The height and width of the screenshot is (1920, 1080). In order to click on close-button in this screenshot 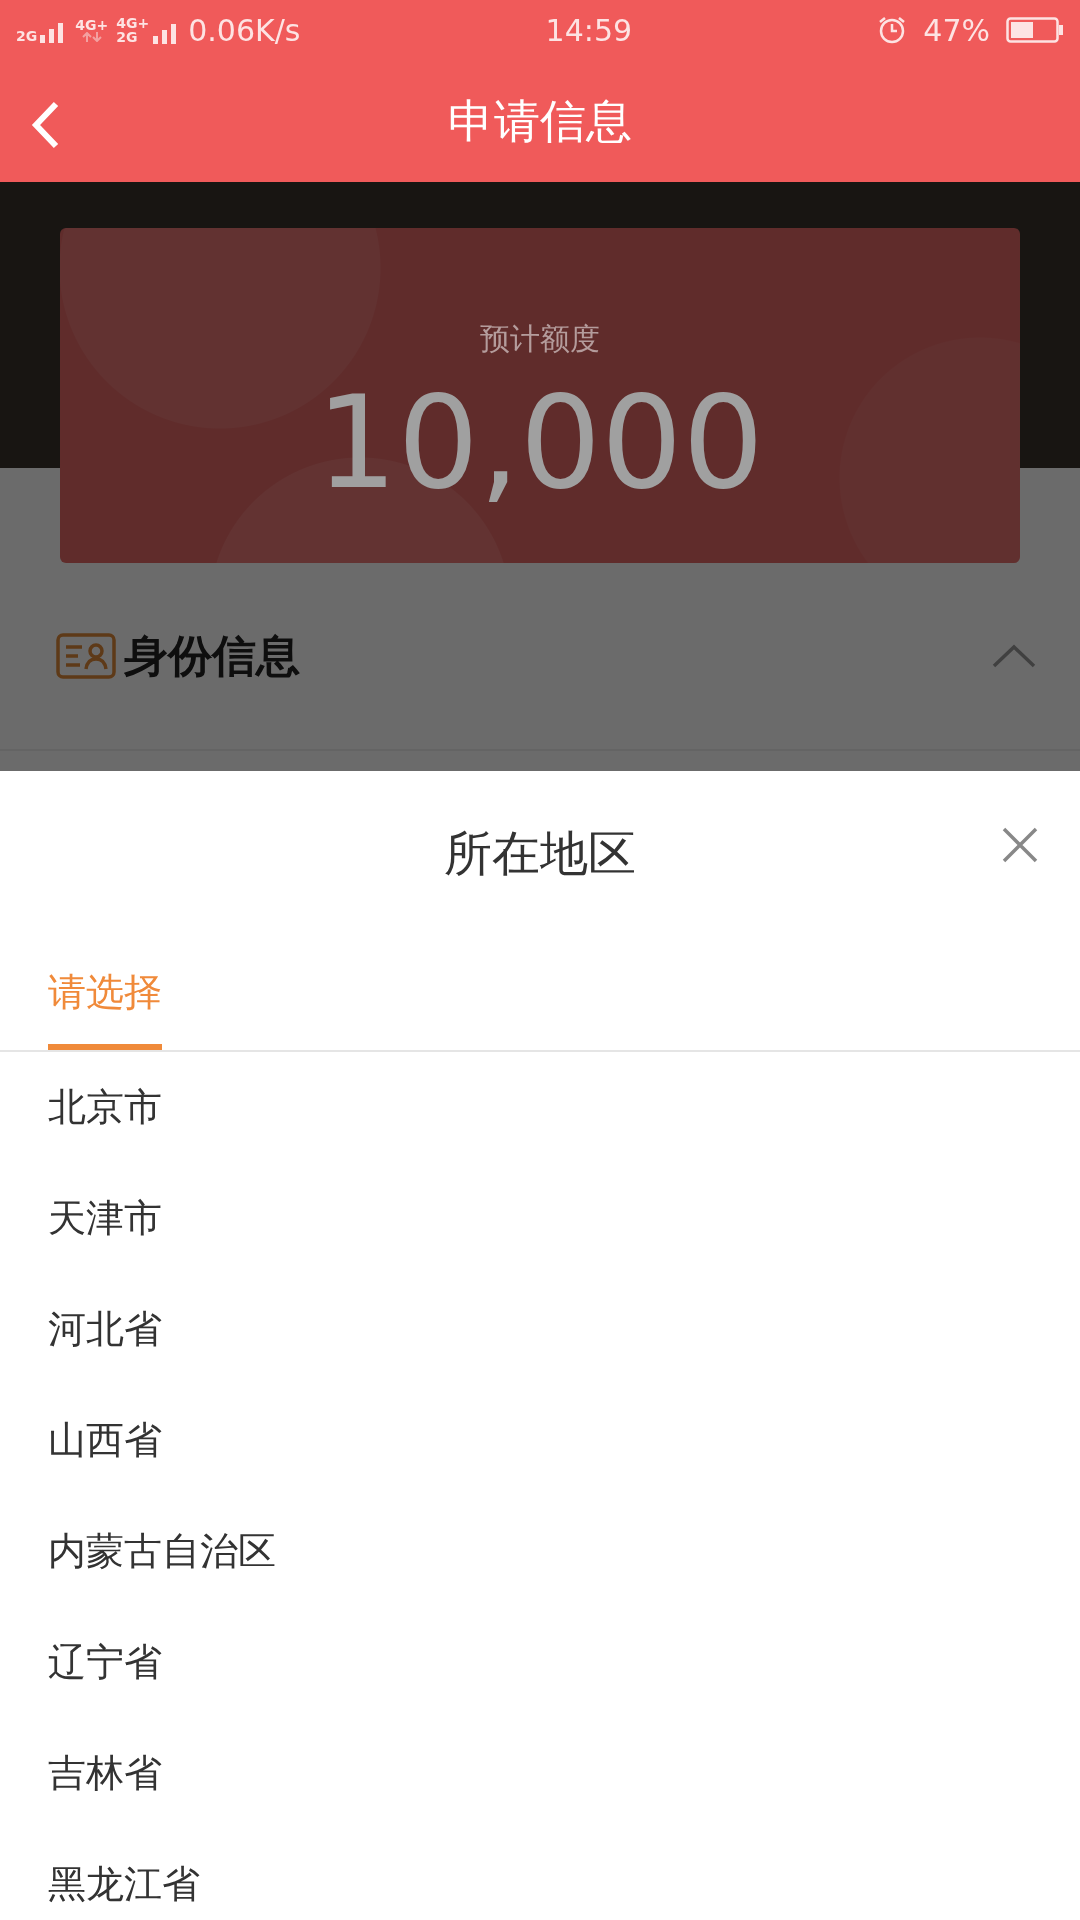, I will do `click(1020, 845)`.